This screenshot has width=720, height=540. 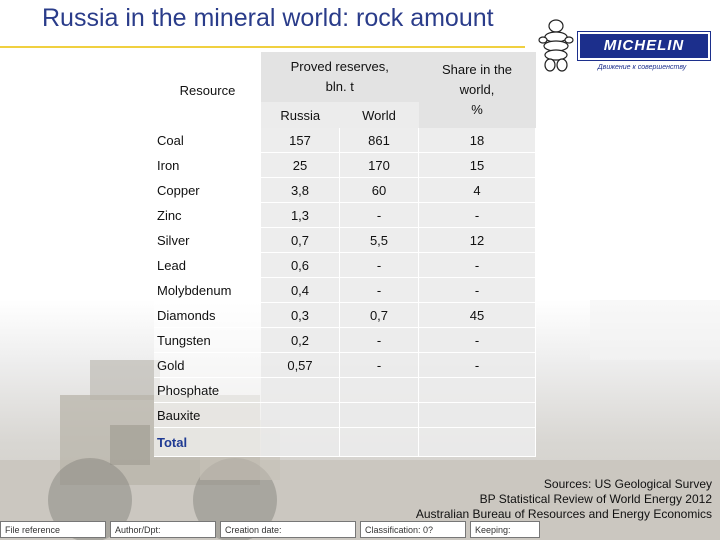 I want to click on cell-resource: Lead, so click(x=207, y=265).